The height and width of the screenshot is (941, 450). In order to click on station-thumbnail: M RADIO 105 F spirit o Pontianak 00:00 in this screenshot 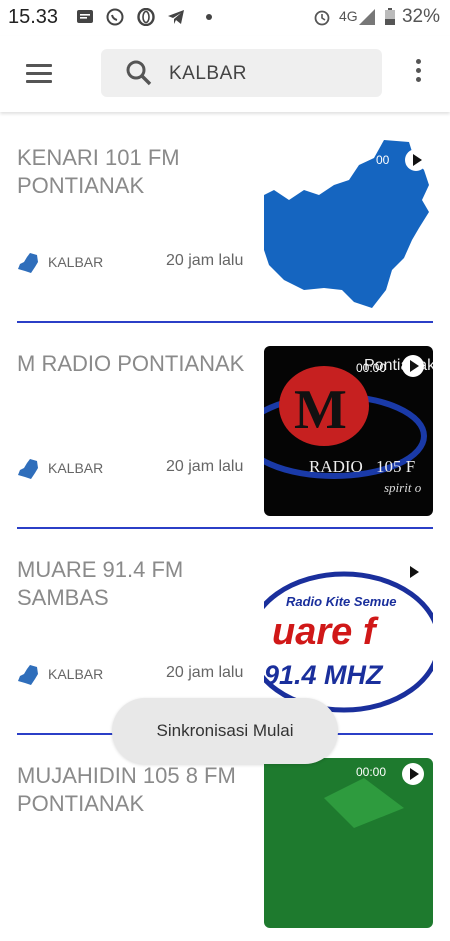, I will do `click(348, 431)`.